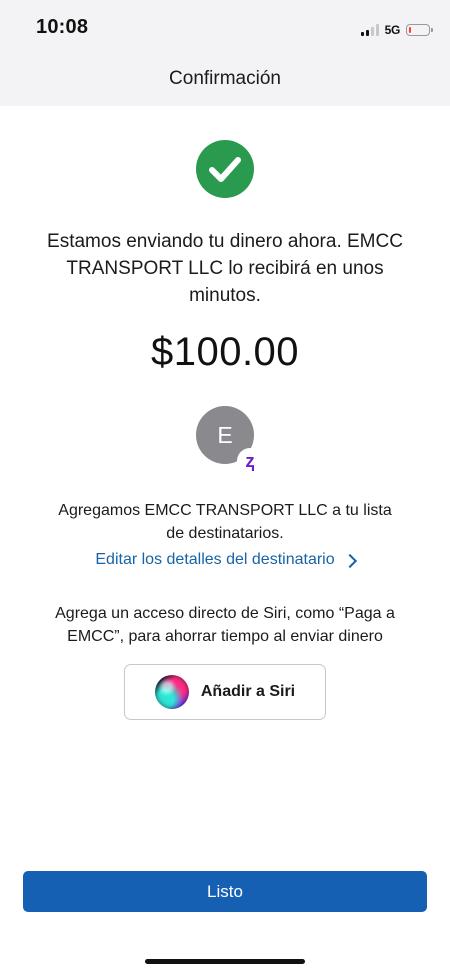 This screenshot has height=975, width=450. I want to click on chevron-right-icon, so click(349, 560).